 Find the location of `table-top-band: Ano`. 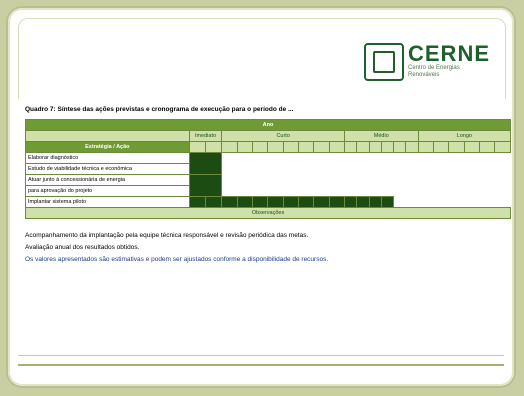

table-top-band: Ano is located at coordinates (268, 125).